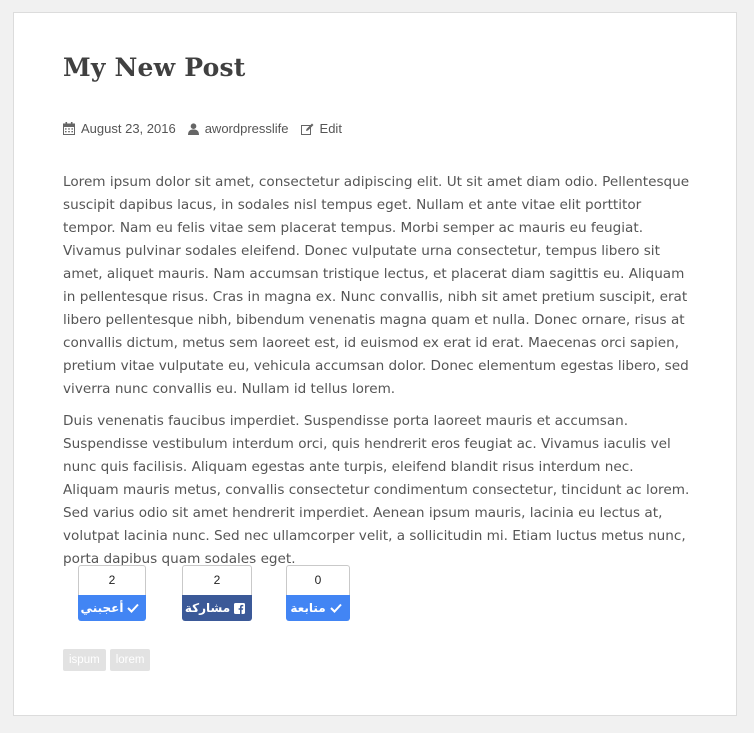 The image size is (754, 733). What do you see at coordinates (128, 128) in the screenshot?
I see `post-date-text: August 23, 2016` at bounding box center [128, 128].